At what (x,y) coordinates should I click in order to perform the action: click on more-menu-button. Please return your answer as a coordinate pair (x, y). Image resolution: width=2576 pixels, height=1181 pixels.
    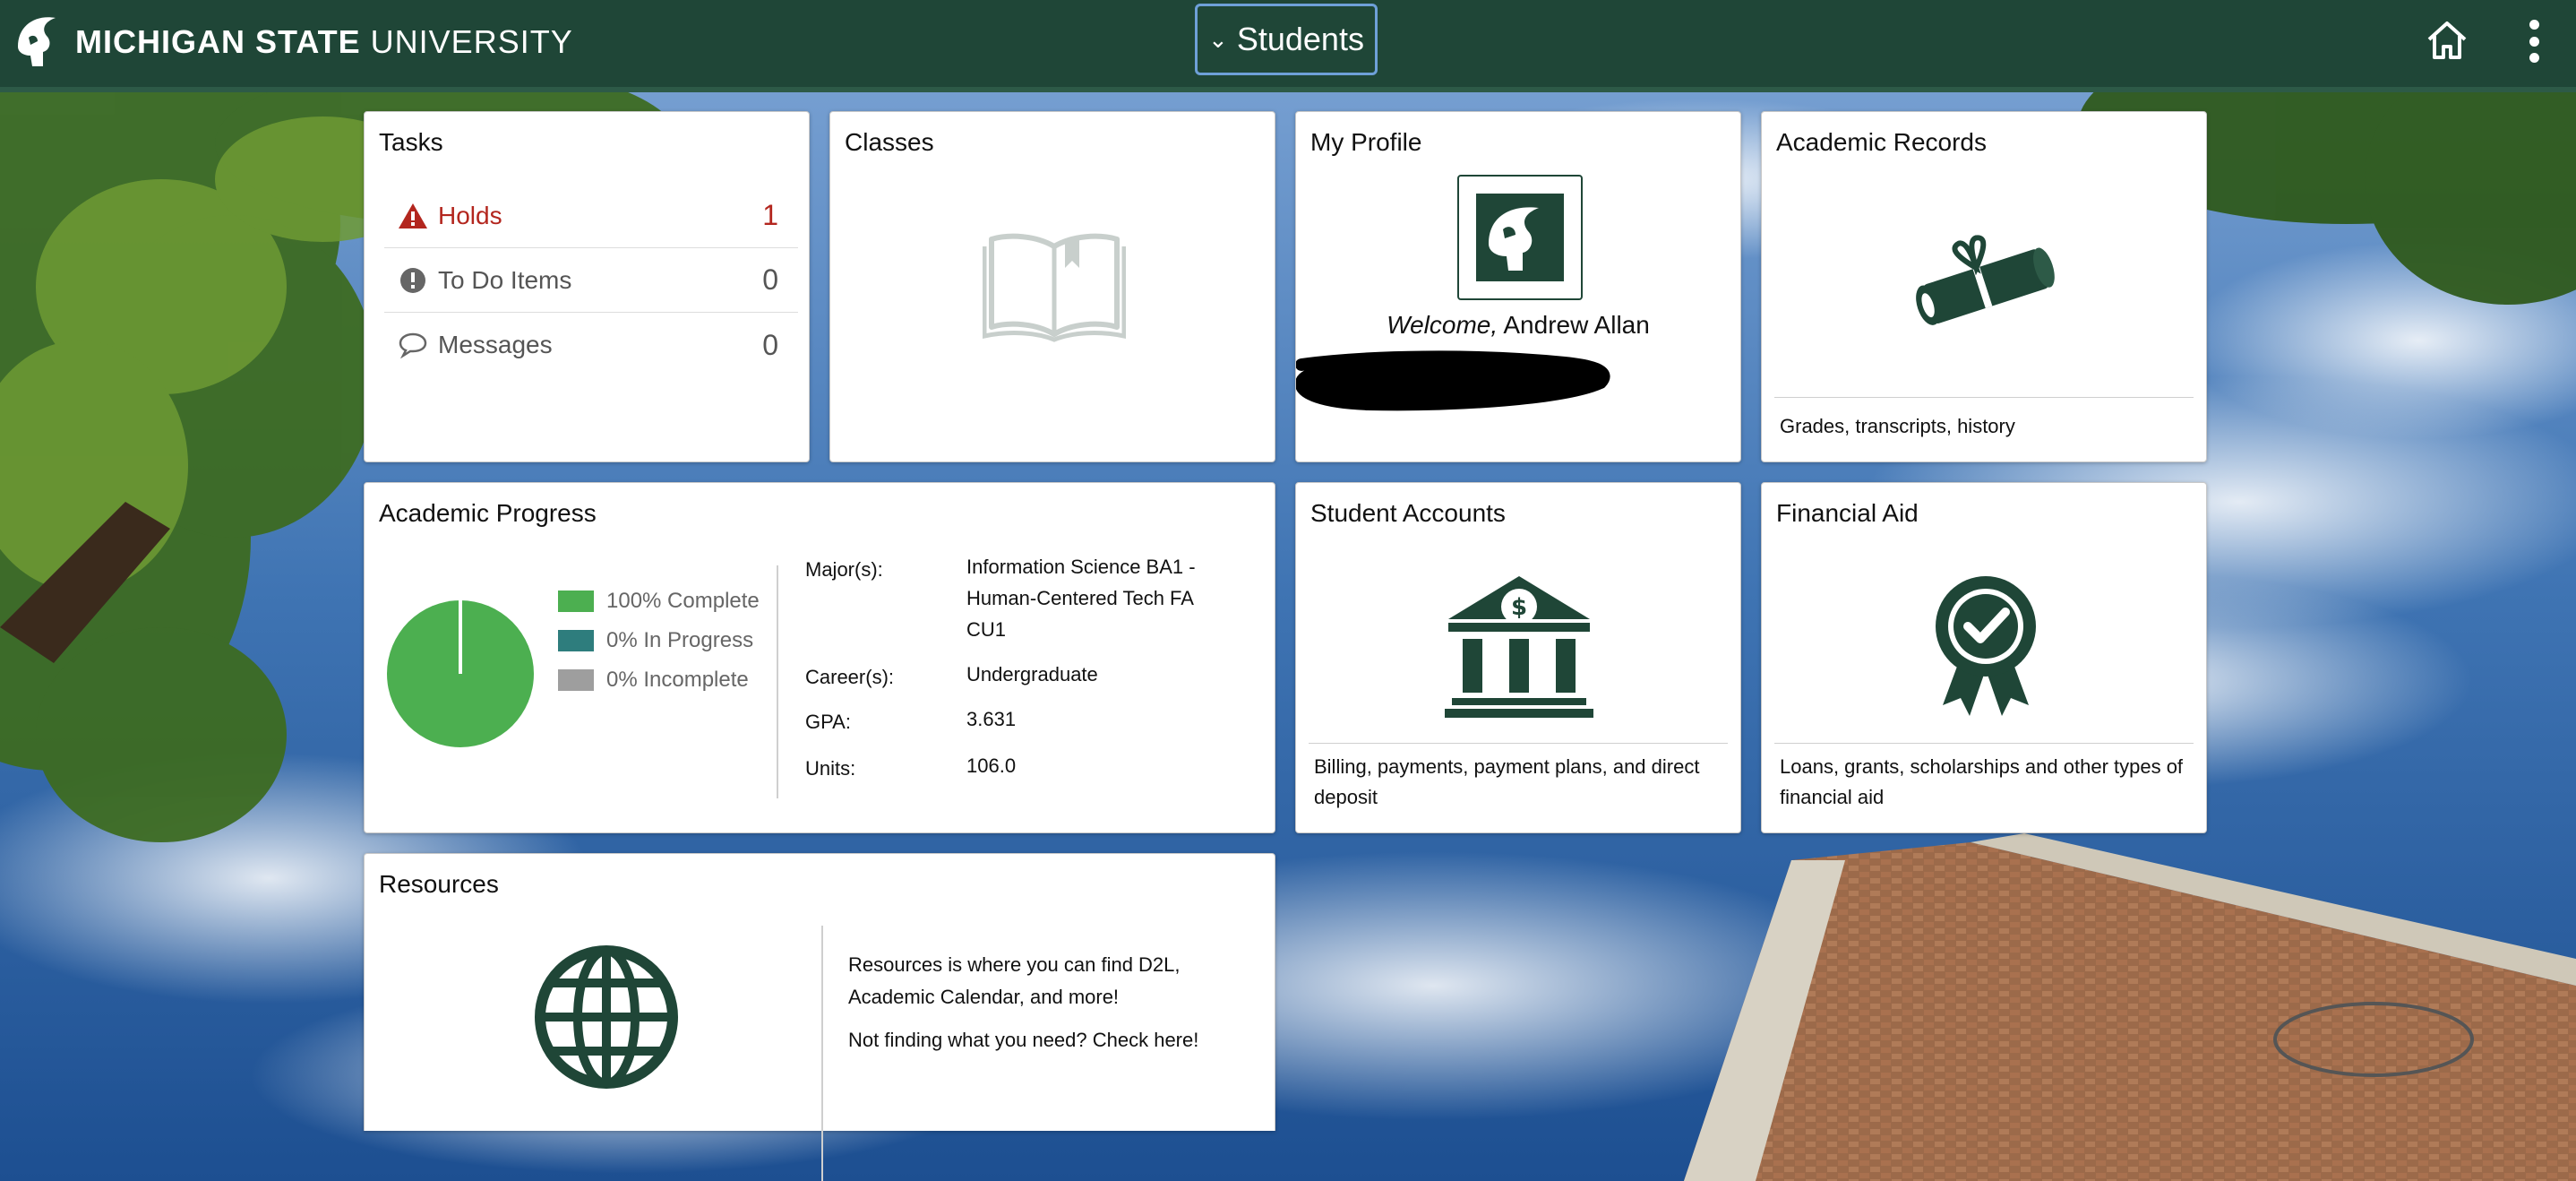
    Looking at the image, I should click on (2534, 41).